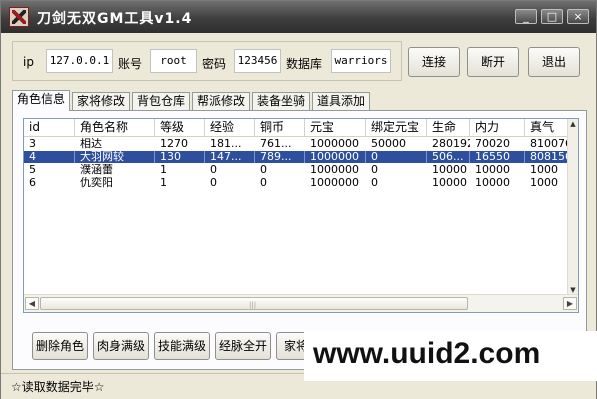  What do you see at coordinates (19, 17) in the screenshot?
I see `app-logo-icon` at bounding box center [19, 17].